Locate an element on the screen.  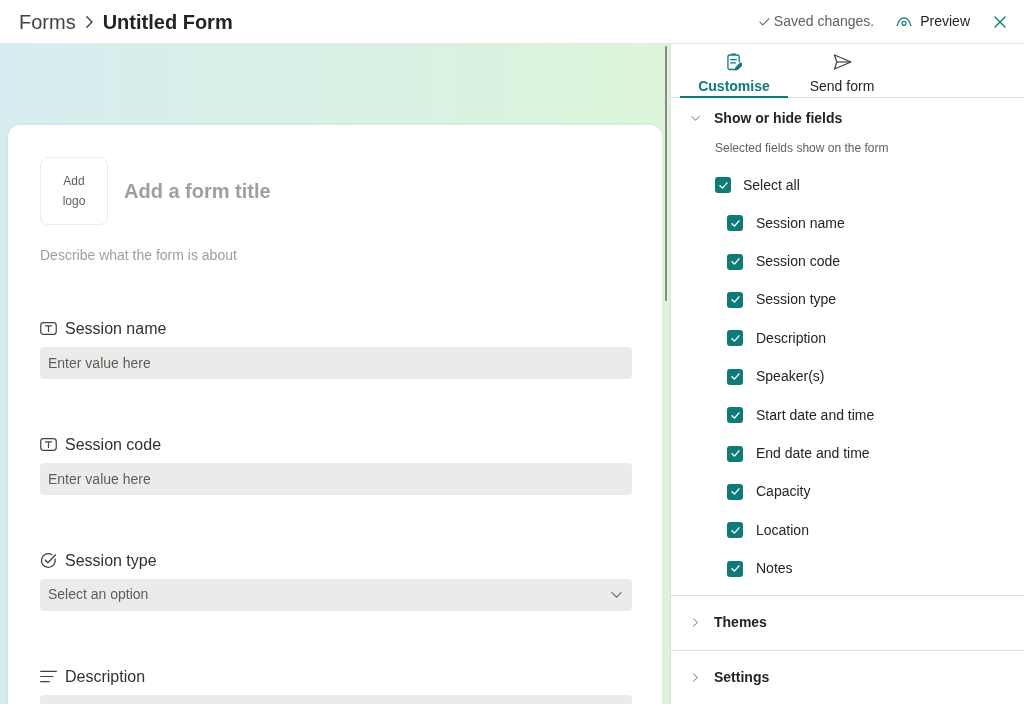
field-label: Description is located at coordinates (105, 676).